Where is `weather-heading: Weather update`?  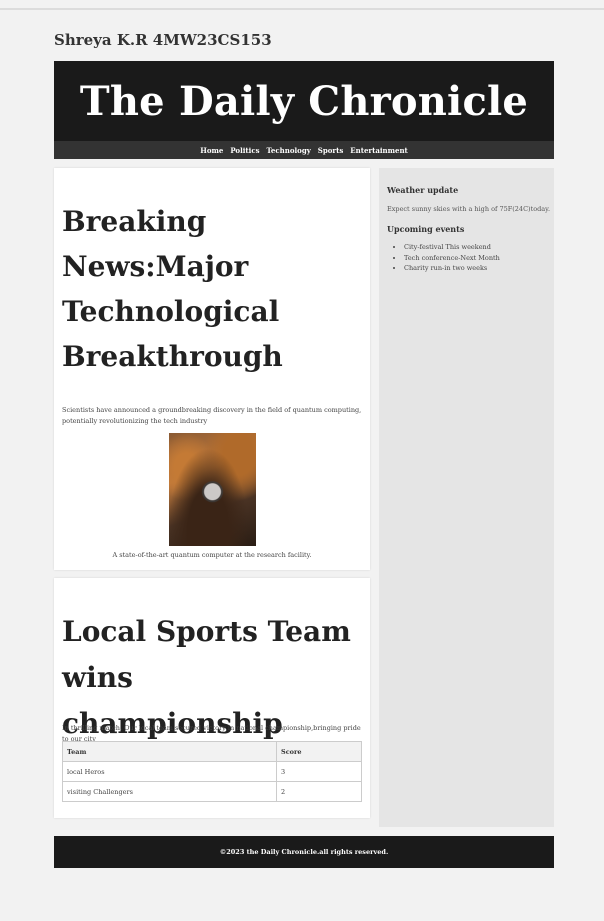
weather-heading: Weather update is located at coordinates (423, 190).